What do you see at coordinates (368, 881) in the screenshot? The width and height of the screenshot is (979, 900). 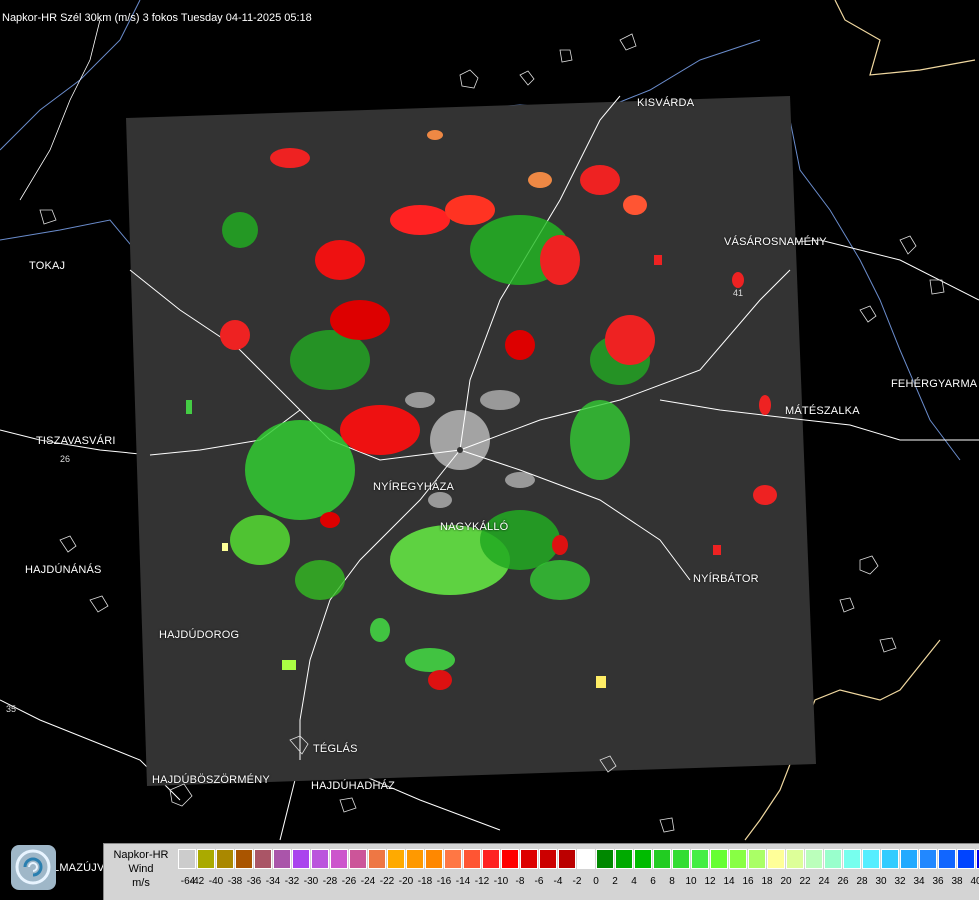 I see `legend-tick-label: -24` at bounding box center [368, 881].